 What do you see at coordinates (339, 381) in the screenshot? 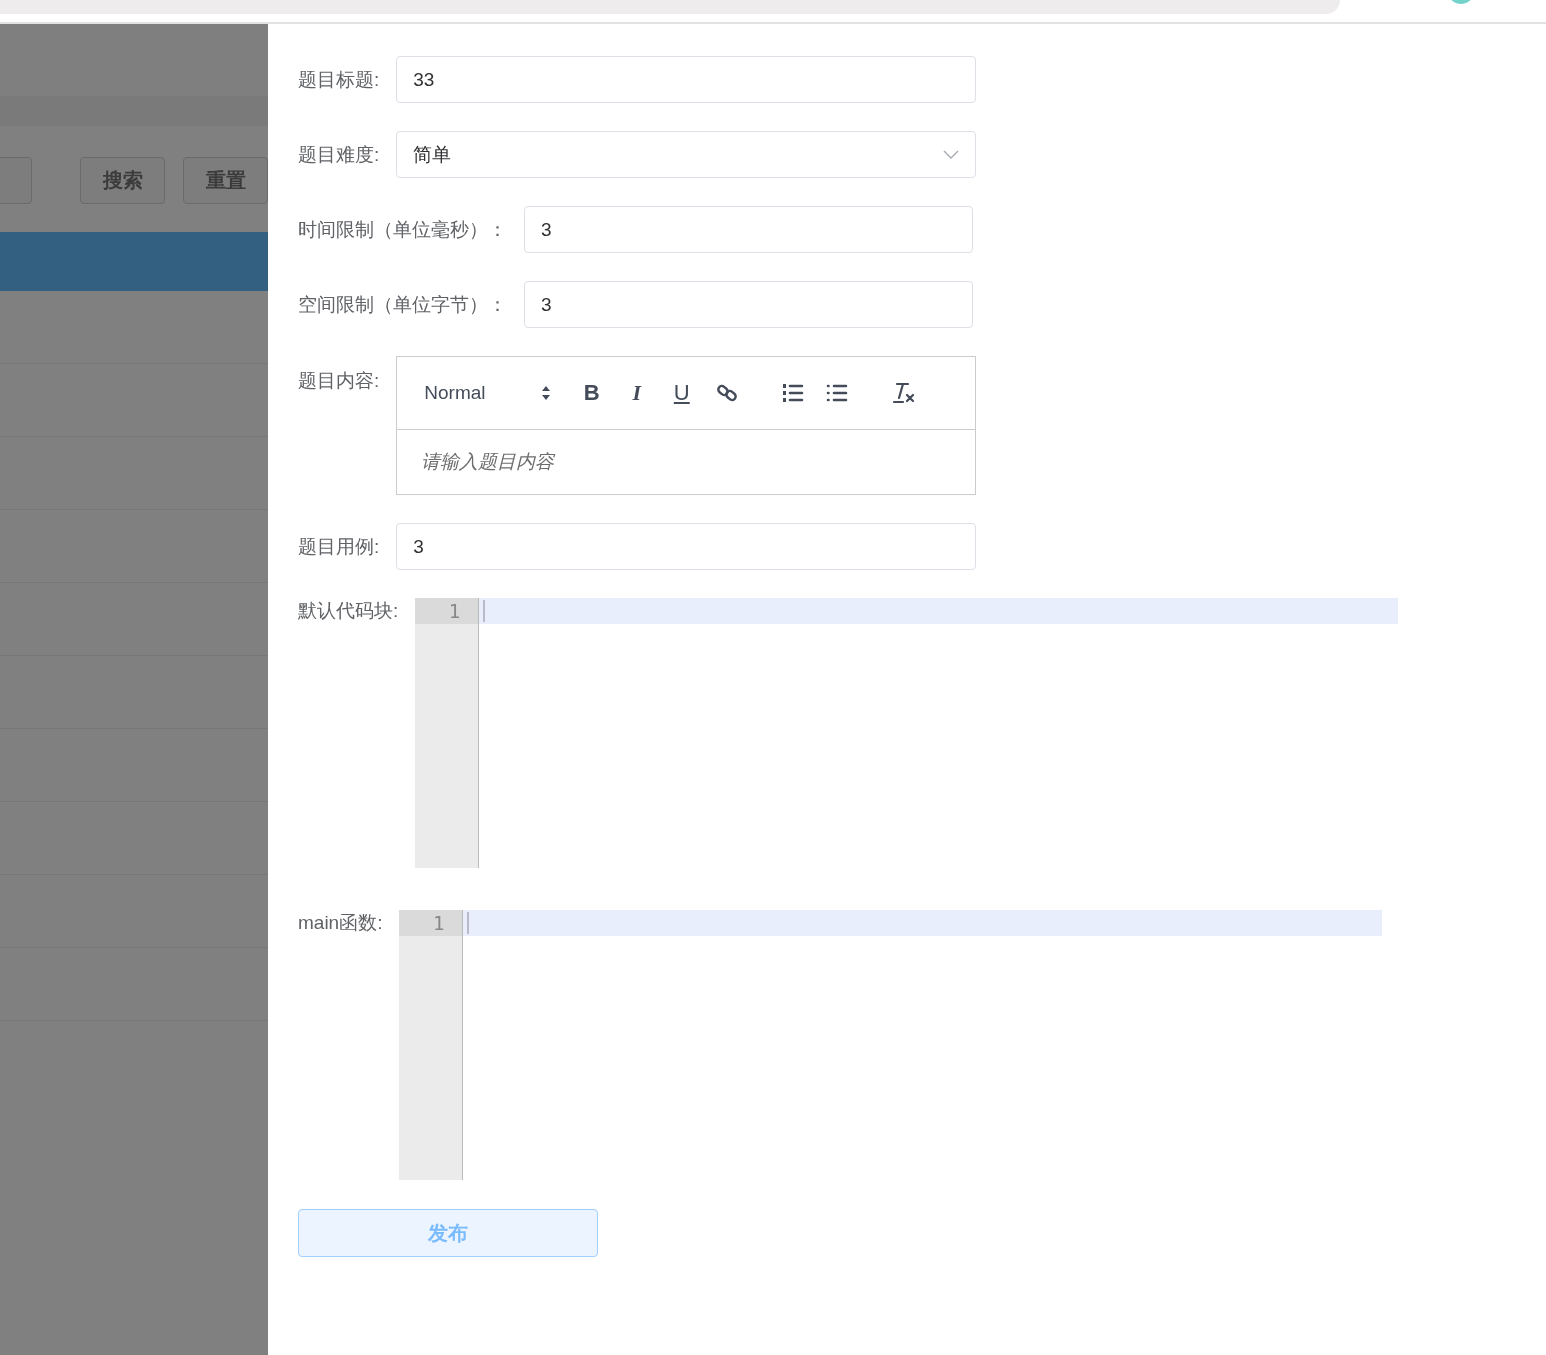
I see `field-label: 题目内容:` at bounding box center [339, 381].